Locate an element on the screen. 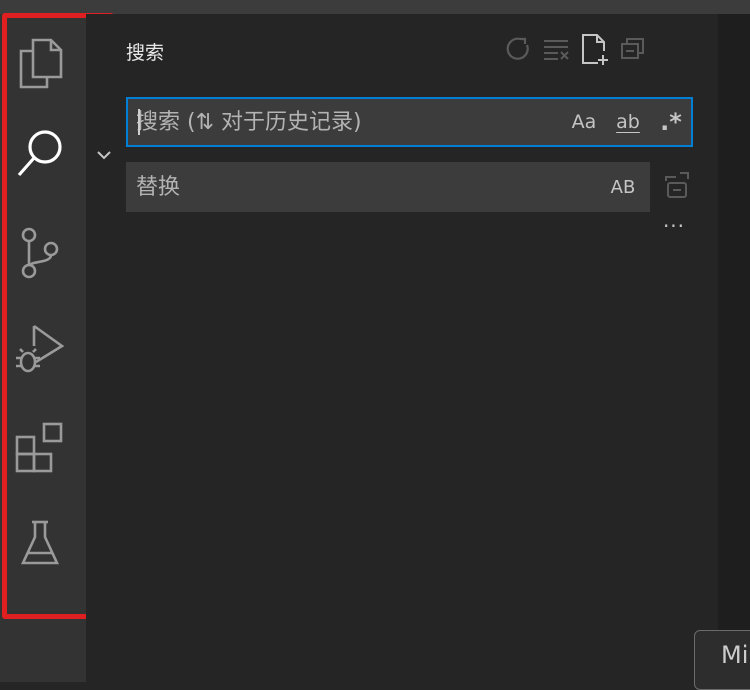 The height and width of the screenshot is (690, 750). activity-explorer is located at coordinates (40, 63).